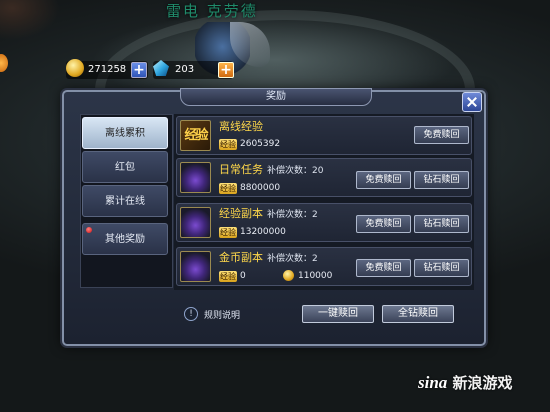 The width and height of the screenshot is (550, 412). I want to click on row-title: 经验副本, so click(241, 213).